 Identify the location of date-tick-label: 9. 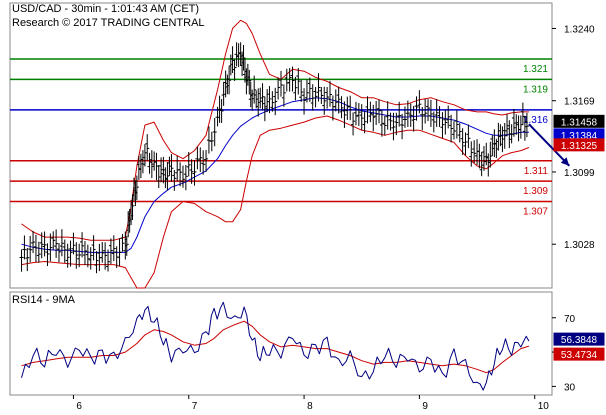
(425, 406).